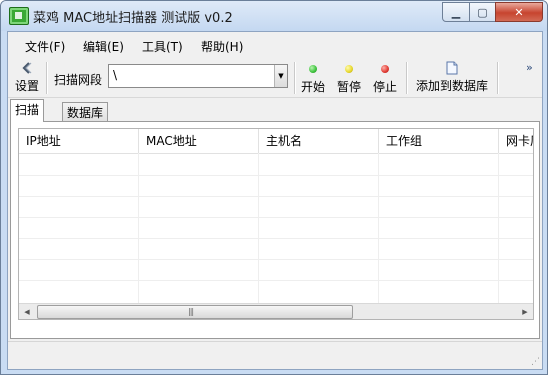 This screenshot has width=548, height=375. Describe the element at coordinates (198, 76) in the screenshot. I see `scan-range-combobox: \ ▼` at that location.